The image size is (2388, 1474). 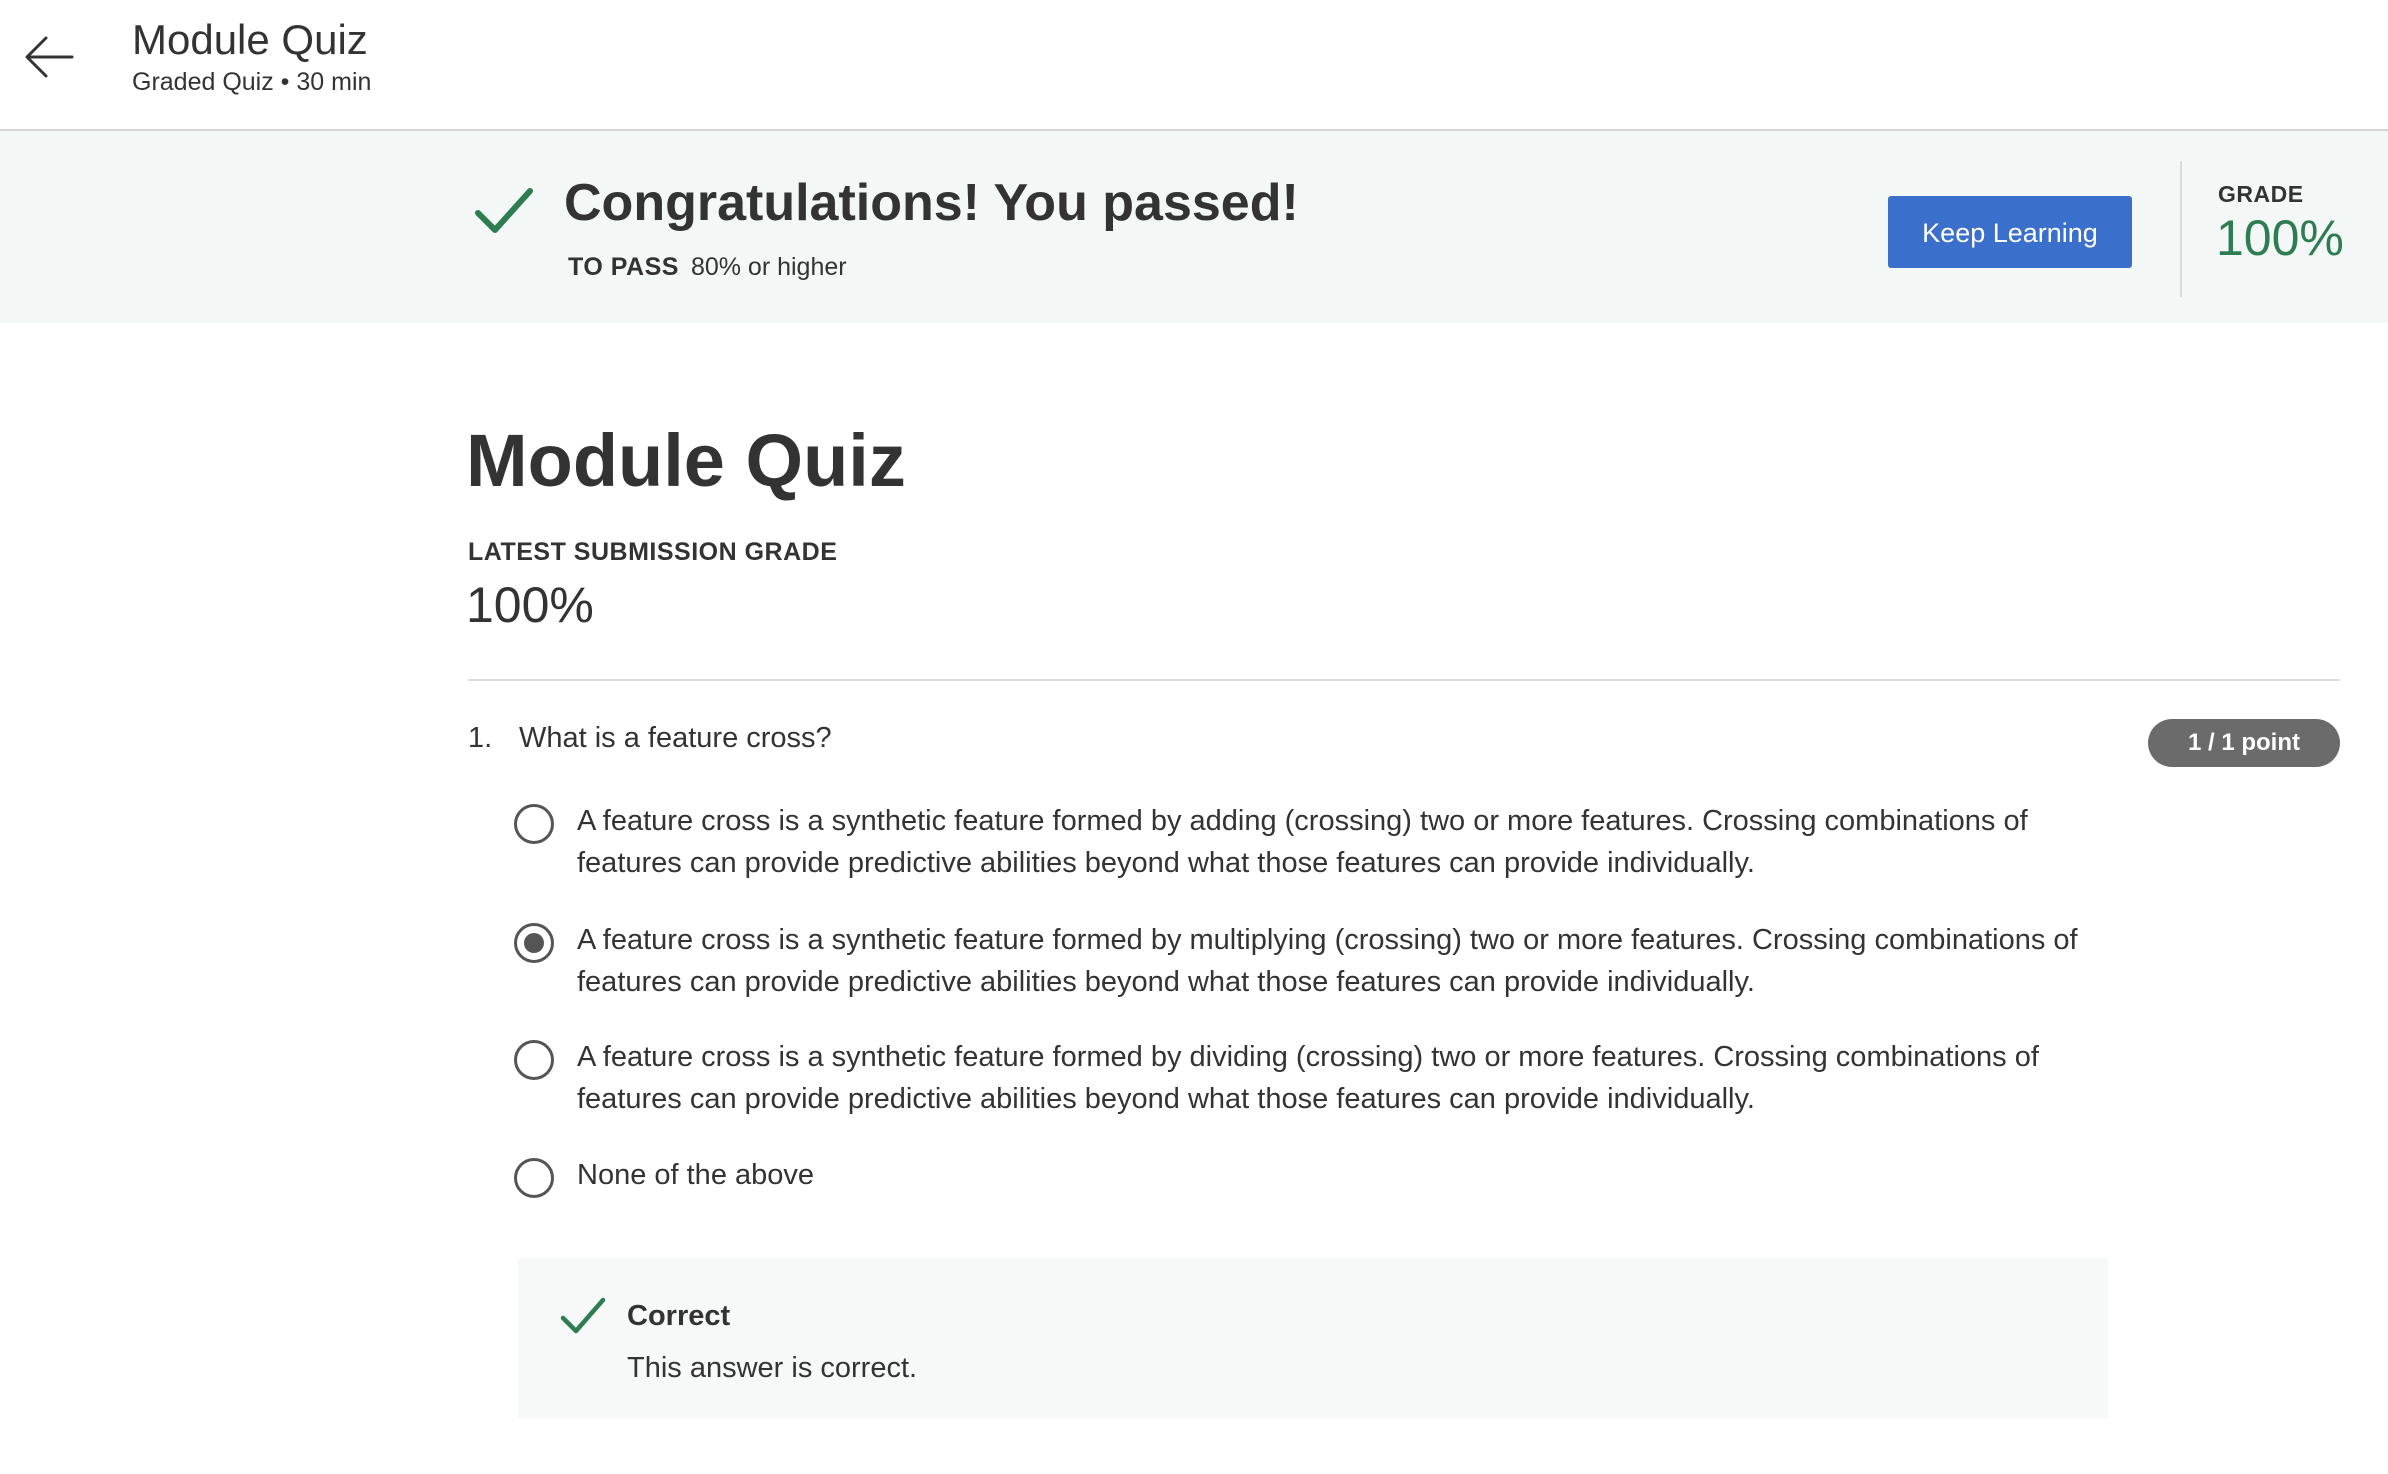 I want to click on latest-grade-value: 100%, so click(x=530, y=605).